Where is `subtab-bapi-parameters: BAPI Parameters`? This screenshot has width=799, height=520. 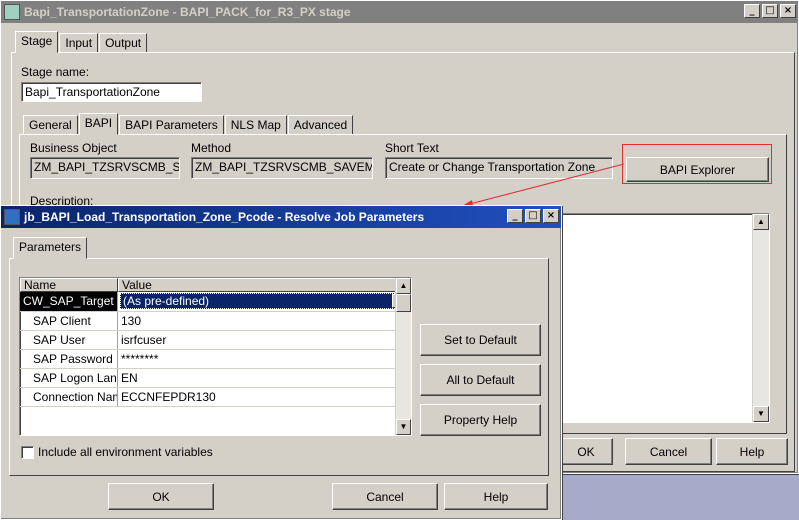
subtab-bapi-parameters: BAPI Parameters is located at coordinates (171, 125).